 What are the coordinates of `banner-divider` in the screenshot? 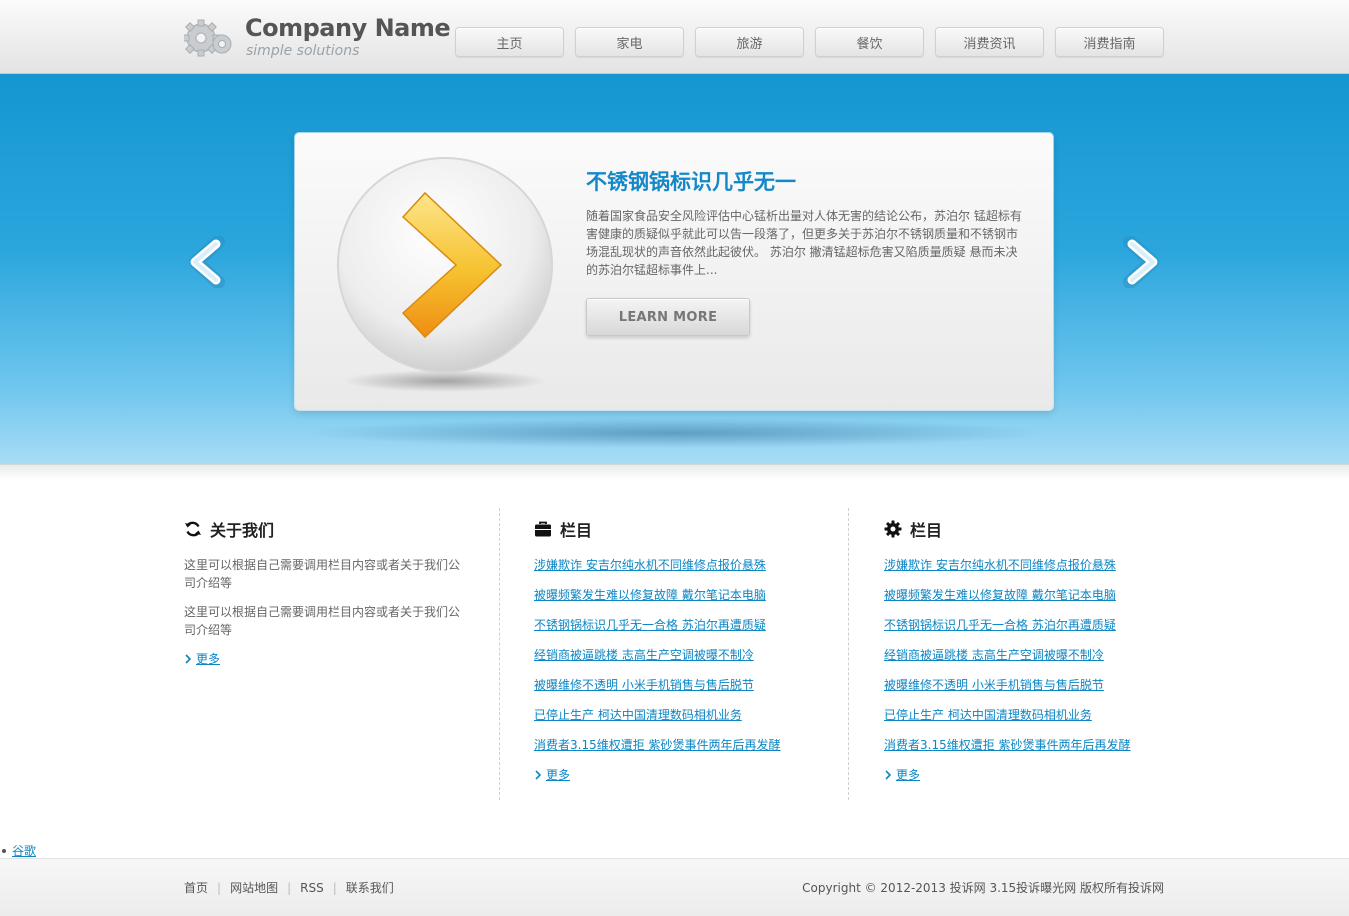 It's located at (674, 472).